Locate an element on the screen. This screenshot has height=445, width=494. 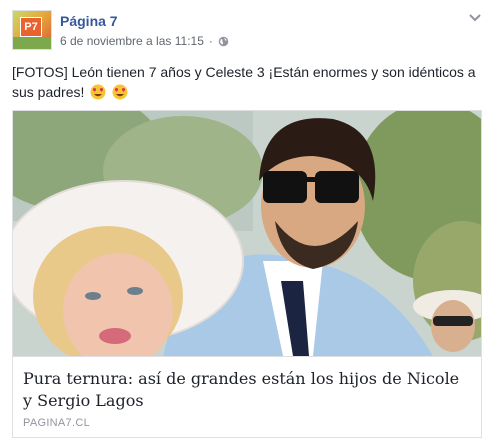
chevron-down-icon is located at coordinates (475, 17).